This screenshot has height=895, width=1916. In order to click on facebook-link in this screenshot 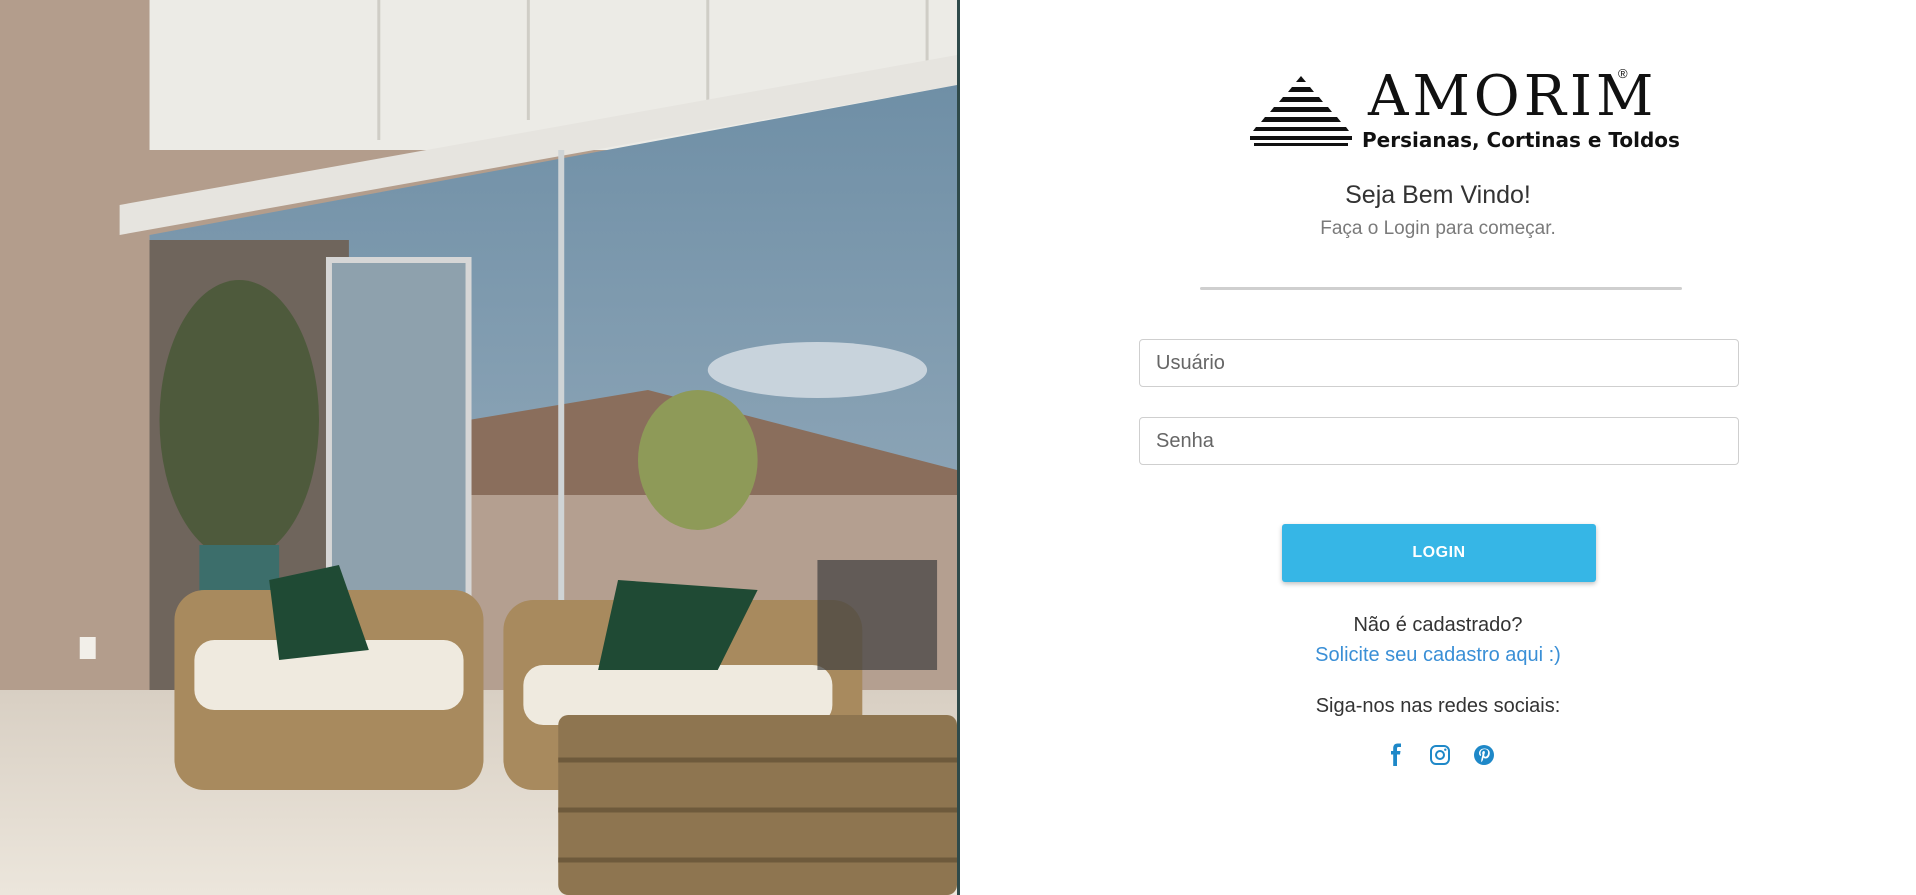, I will do `click(1396, 755)`.